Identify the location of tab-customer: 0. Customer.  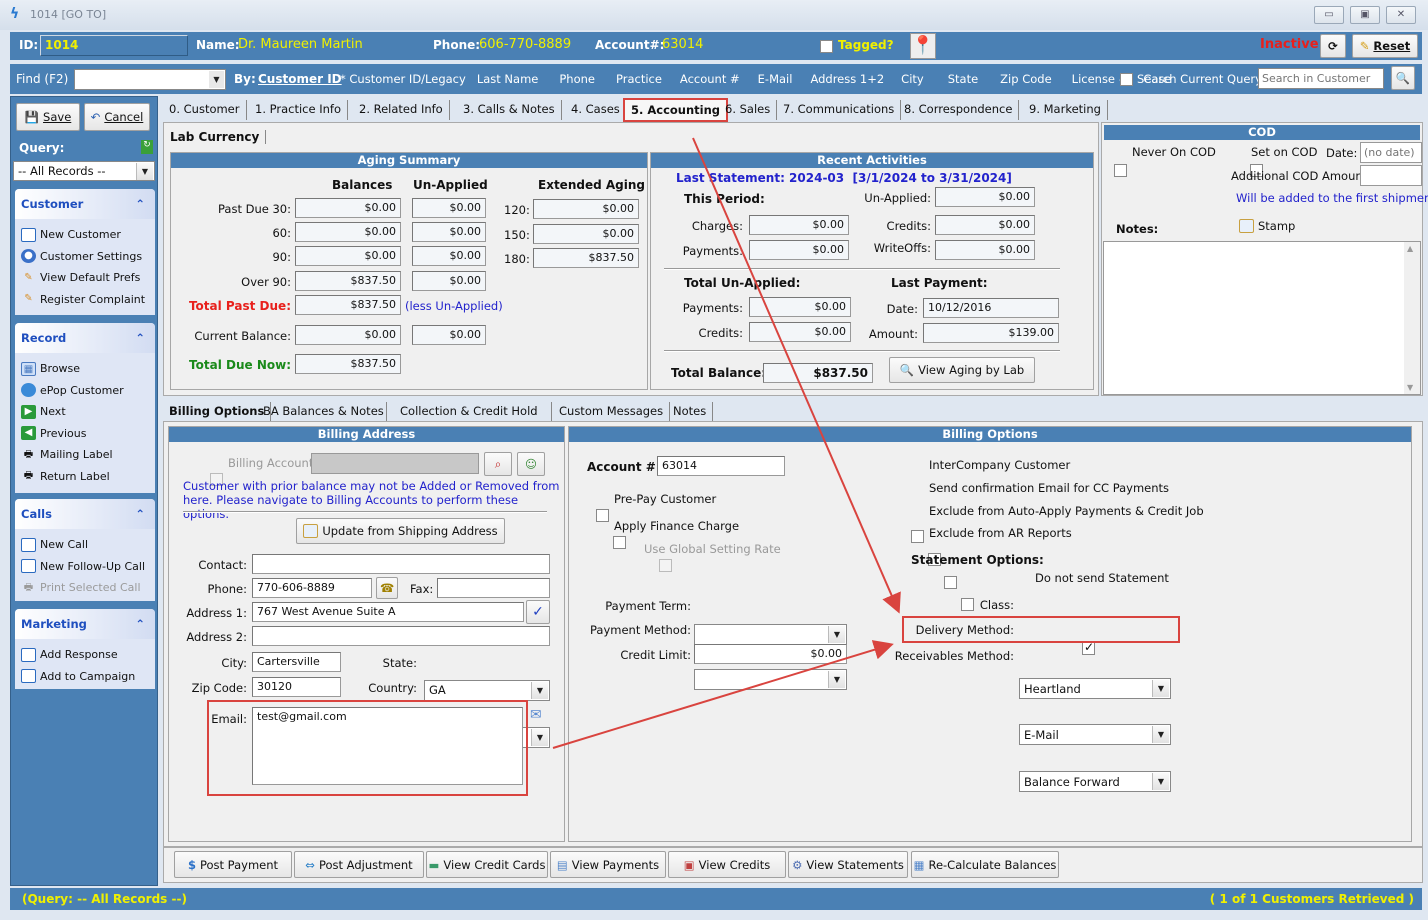
(205, 110).